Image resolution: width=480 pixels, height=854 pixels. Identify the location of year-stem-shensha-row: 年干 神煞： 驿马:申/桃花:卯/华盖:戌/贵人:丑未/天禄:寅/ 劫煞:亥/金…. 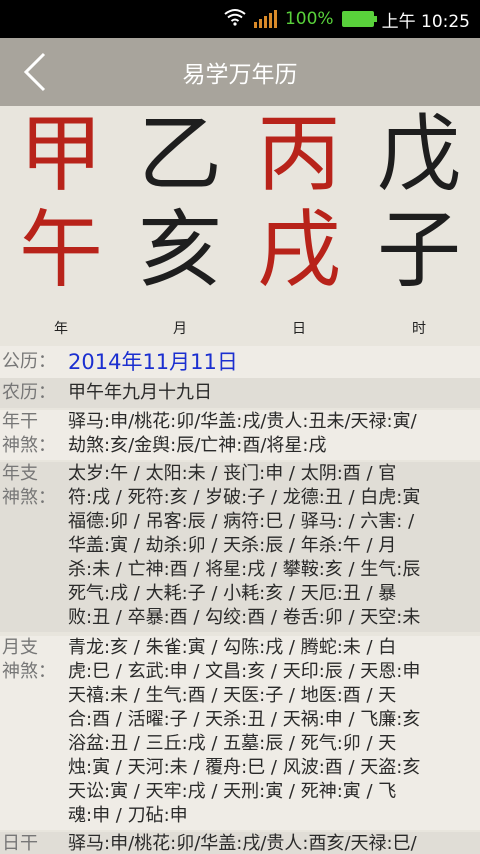
(240, 435).